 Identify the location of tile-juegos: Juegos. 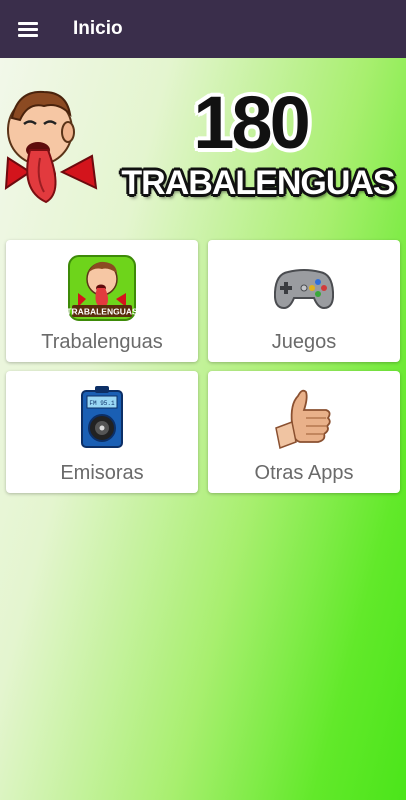
(304, 301).